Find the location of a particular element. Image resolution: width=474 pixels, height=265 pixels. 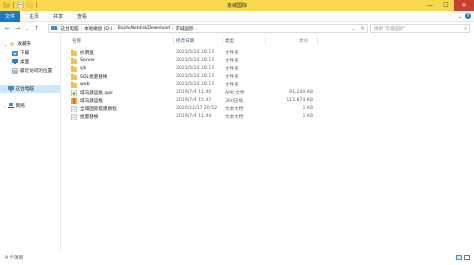

download-folder-icon is located at coordinates (15, 53).